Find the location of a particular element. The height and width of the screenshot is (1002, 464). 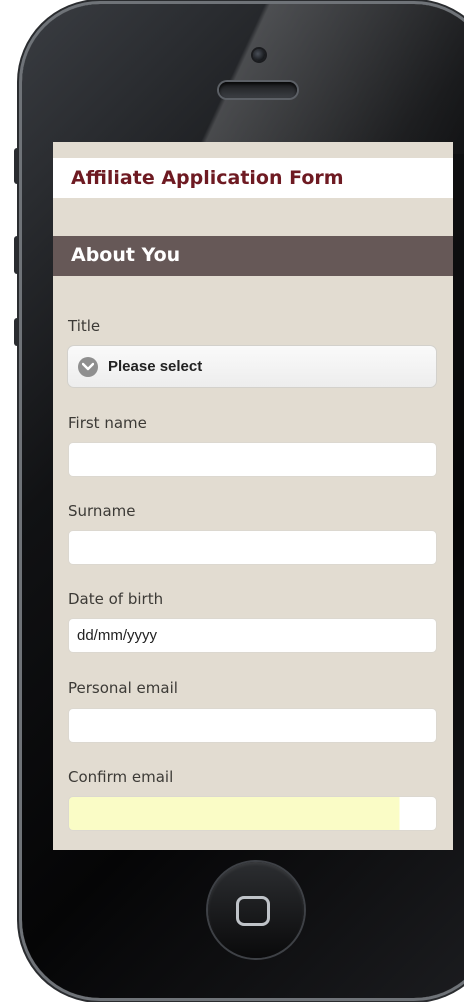

earpiece-speaker is located at coordinates (258, 90).